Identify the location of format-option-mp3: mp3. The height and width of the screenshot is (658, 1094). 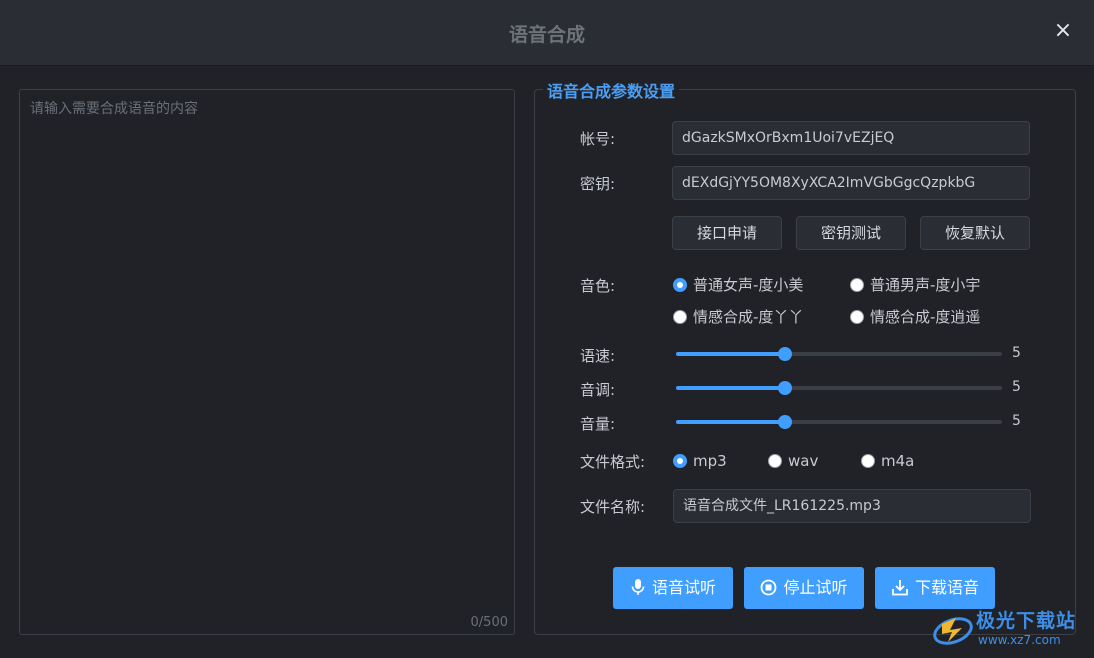
(700, 461).